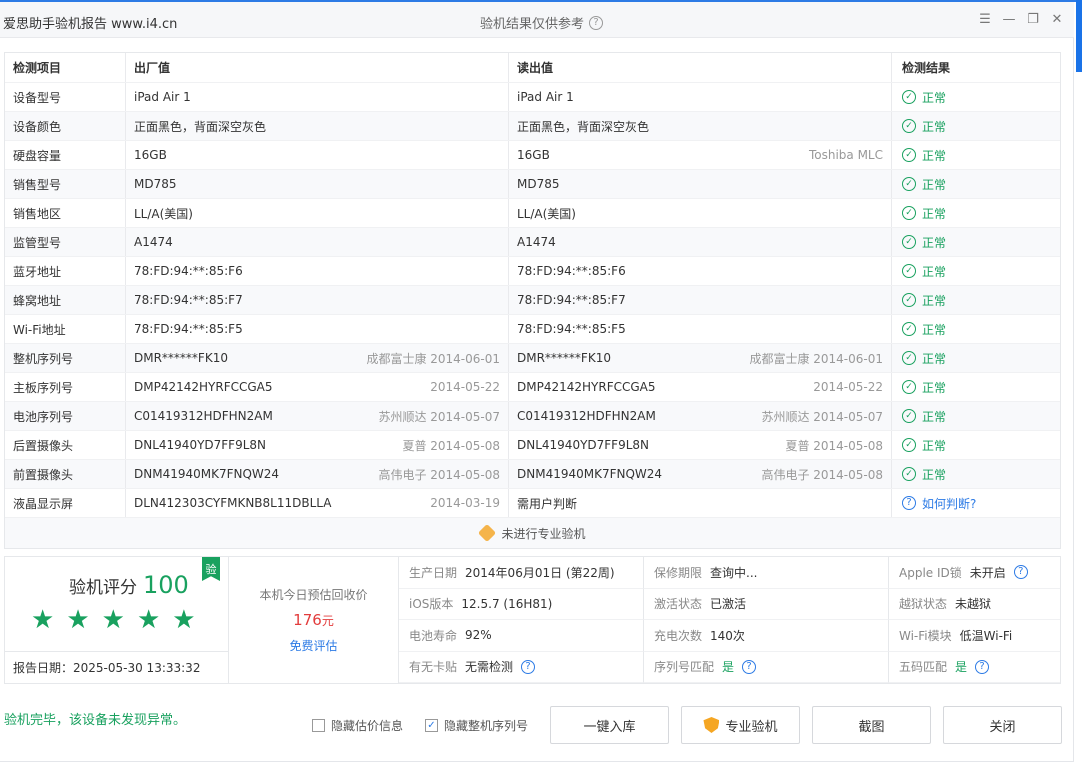  Describe the element at coordinates (1009, 19) in the screenshot. I see `minimize-icon: —` at that location.